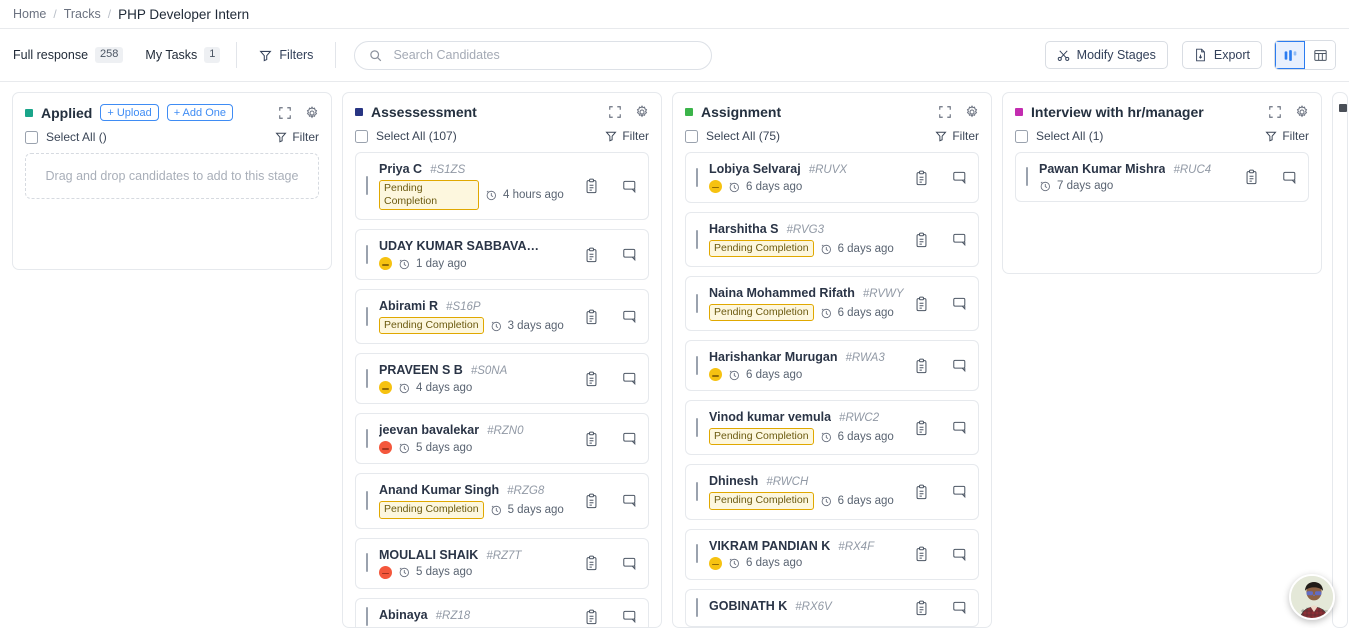 This screenshot has height=628, width=1349. I want to click on tab-full-response: Full response 258, so click(68, 55).